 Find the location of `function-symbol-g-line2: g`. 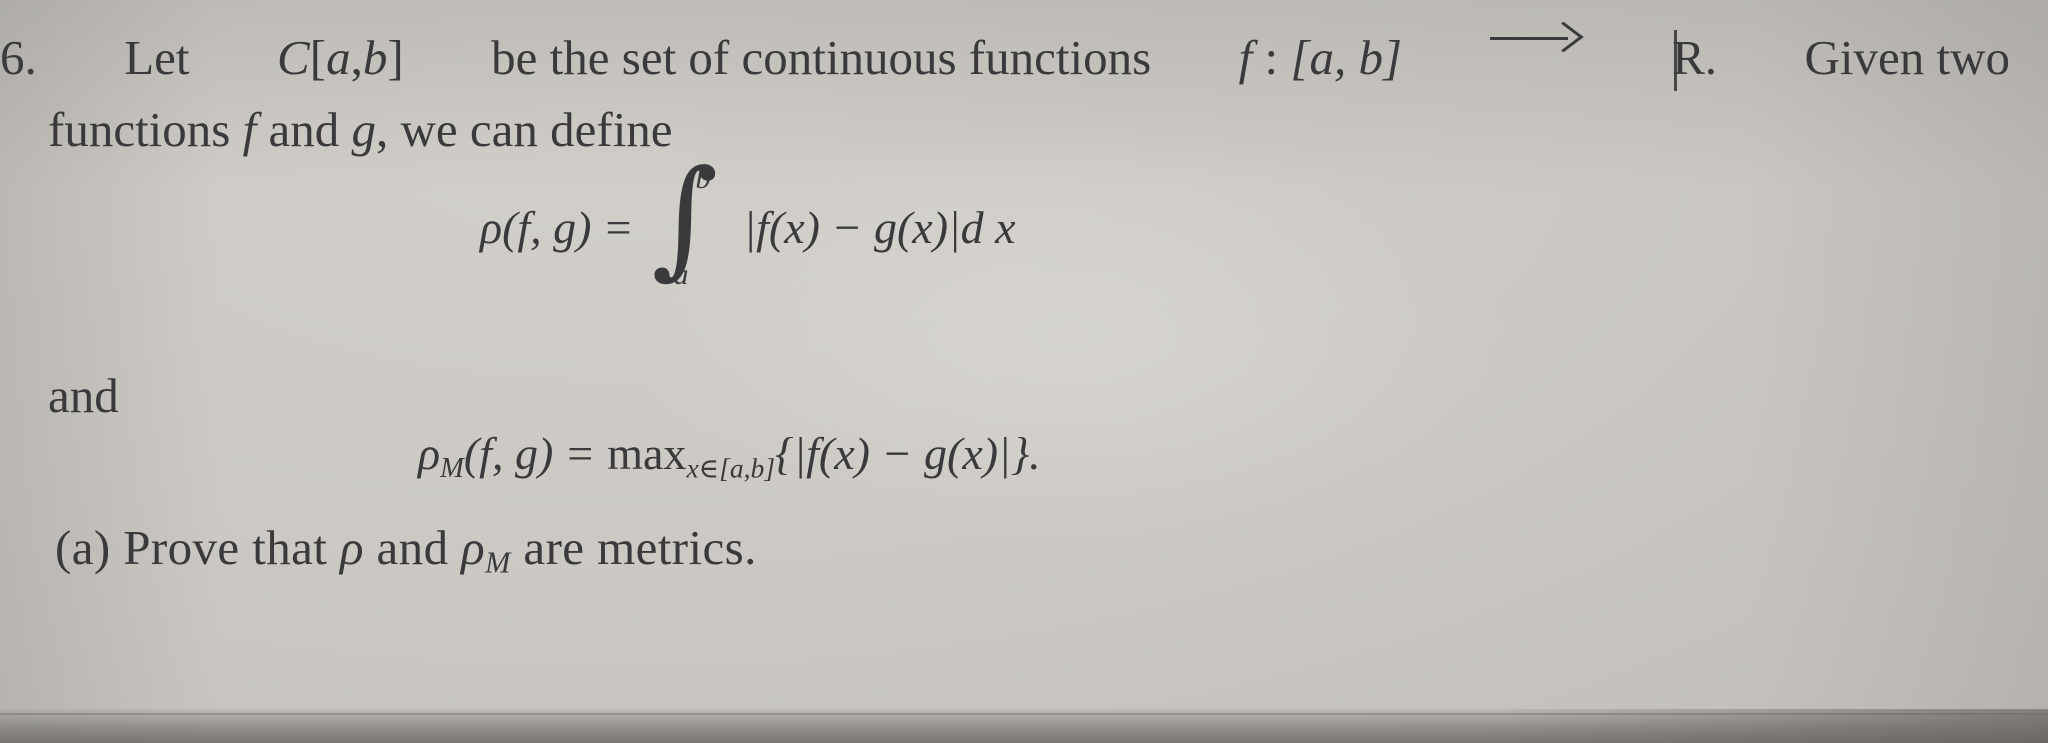

function-symbol-g-line2: g is located at coordinates (364, 129).